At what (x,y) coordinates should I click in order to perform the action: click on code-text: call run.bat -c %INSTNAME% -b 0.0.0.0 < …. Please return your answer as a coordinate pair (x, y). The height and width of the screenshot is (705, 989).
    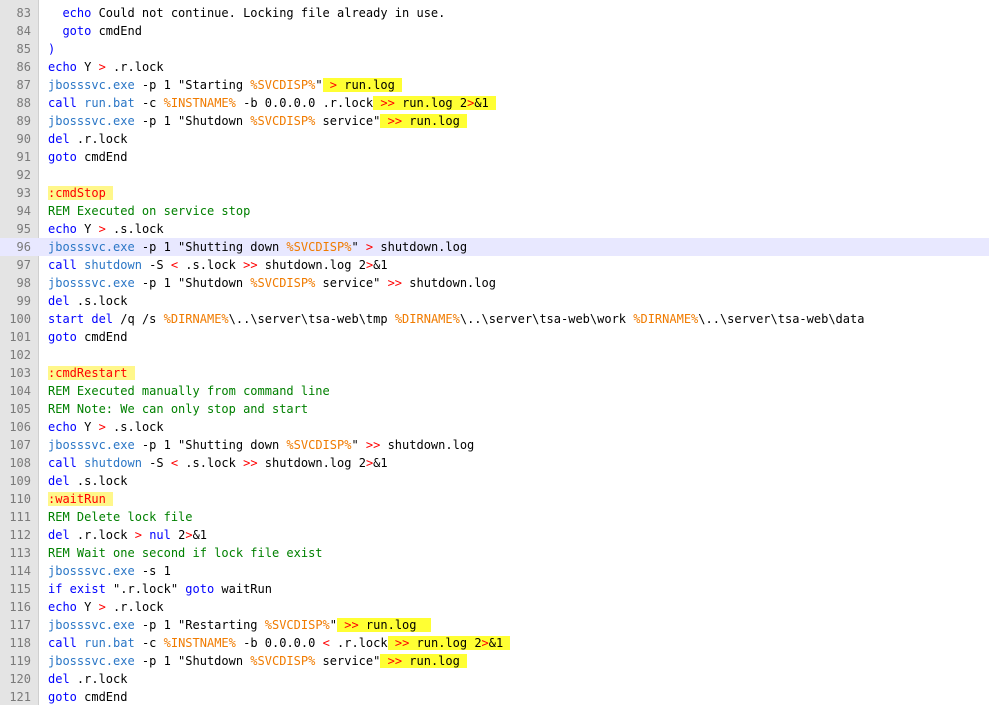
    Looking at the image, I should click on (279, 643).